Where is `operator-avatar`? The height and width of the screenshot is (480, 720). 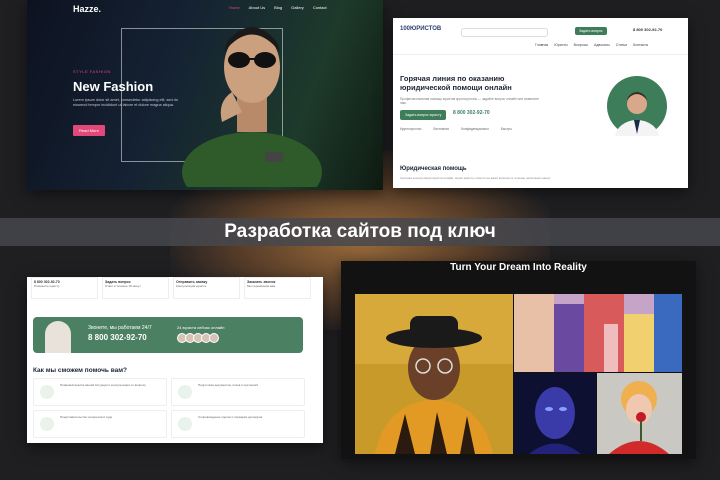 operator-avatar is located at coordinates (58, 337).